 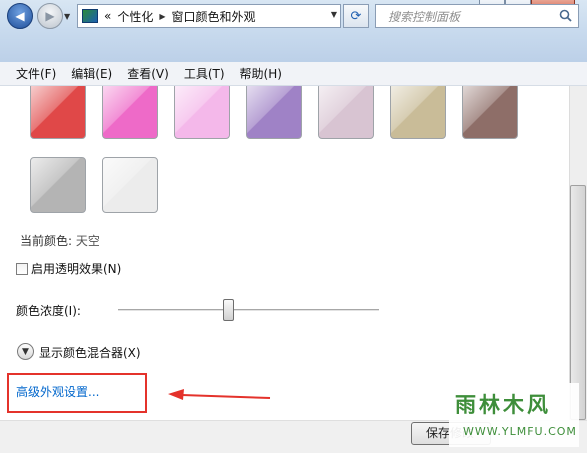 I want to click on color-intensity-label: 颜色浓度(I):, so click(x=48, y=311).